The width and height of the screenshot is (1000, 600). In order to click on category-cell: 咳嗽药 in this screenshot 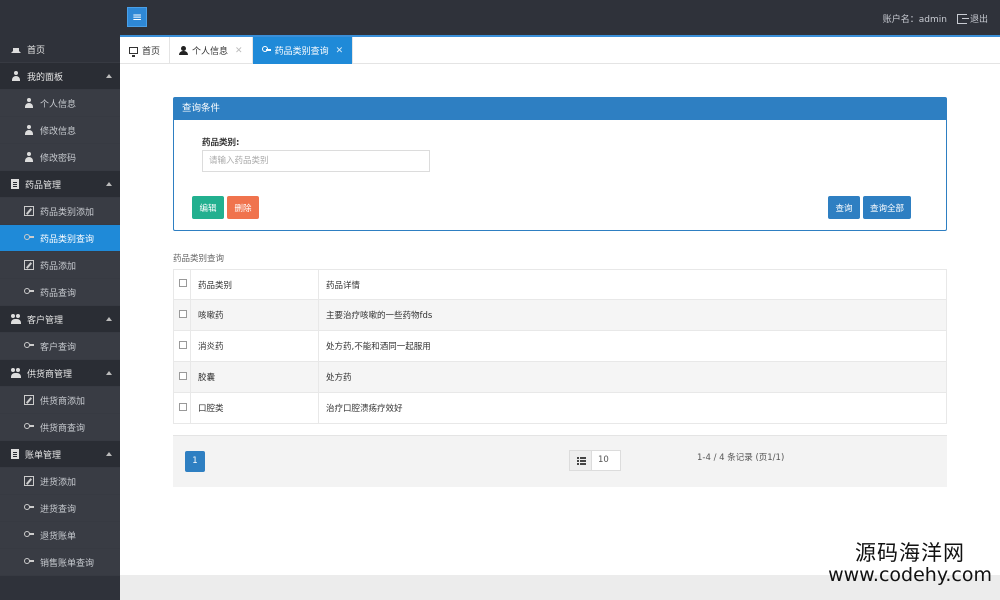, I will do `click(254, 315)`.